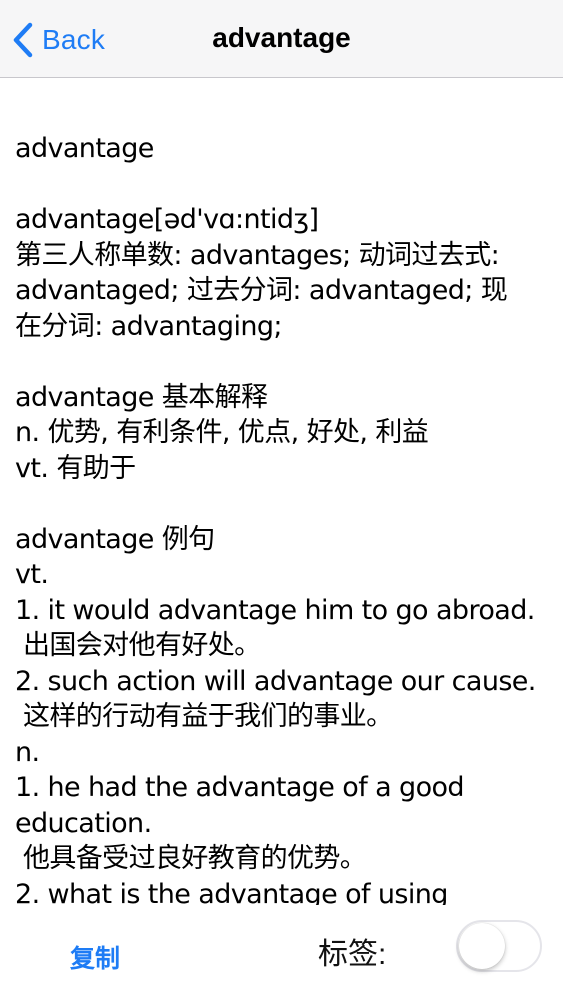 Image resolution: width=563 pixels, height=1000 pixels. Describe the element at coordinates (23, 40) in the screenshot. I see `chevron-left-icon` at that location.